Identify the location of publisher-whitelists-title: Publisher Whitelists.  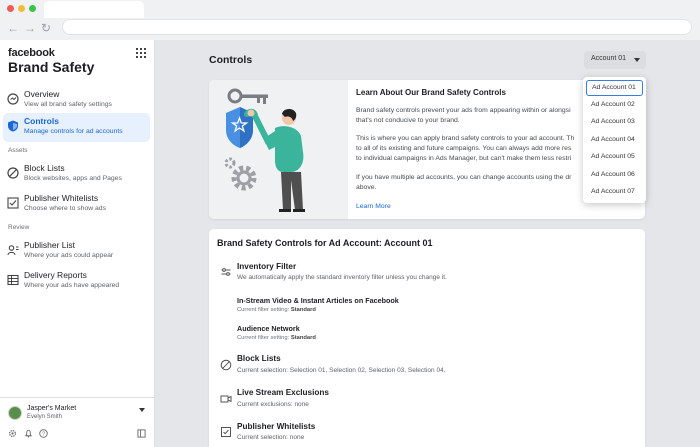
(276, 426).